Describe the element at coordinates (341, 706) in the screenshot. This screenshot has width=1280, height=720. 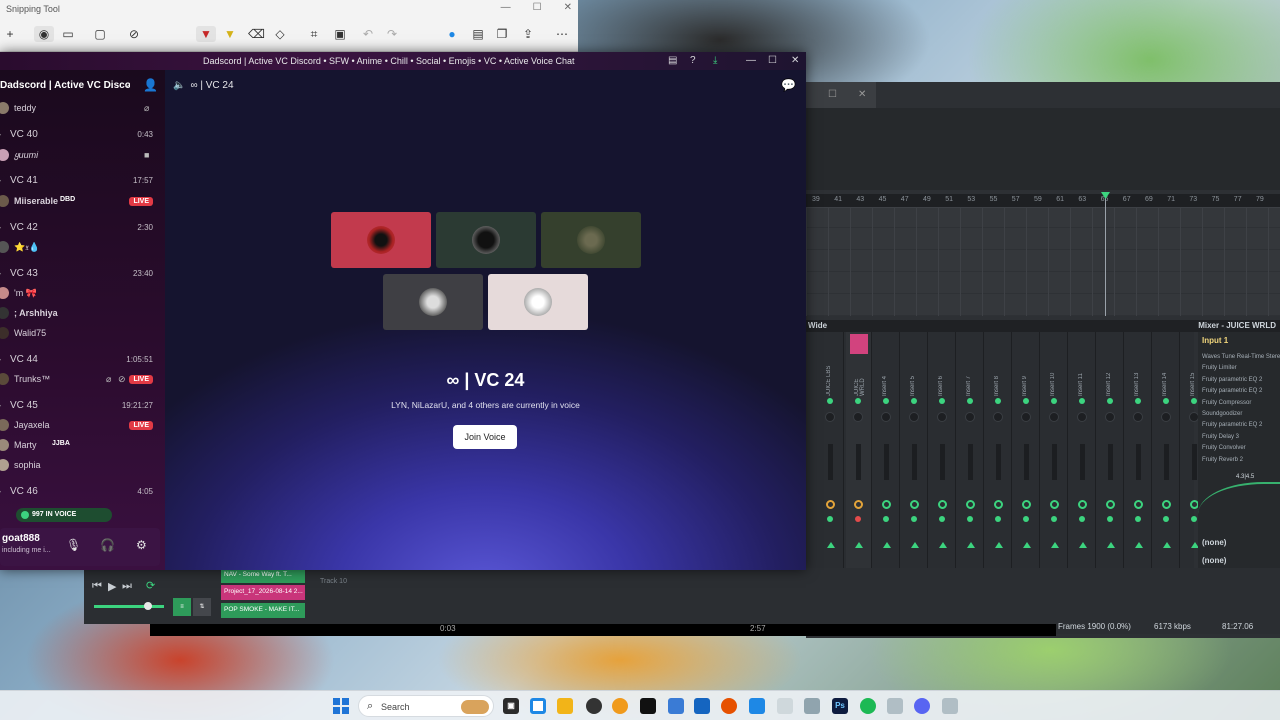
I see `windows-start-icon` at that location.